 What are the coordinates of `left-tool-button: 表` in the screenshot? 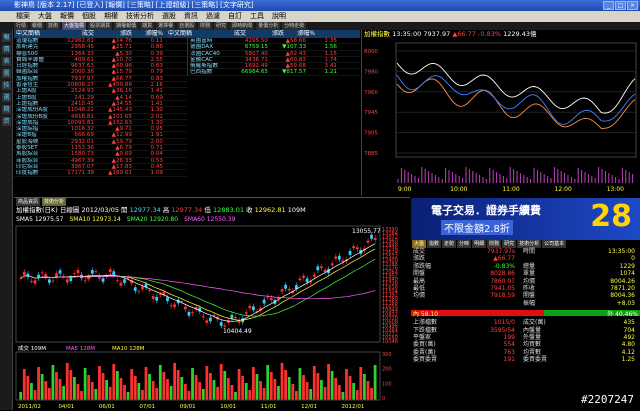 It's located at (6, 61).